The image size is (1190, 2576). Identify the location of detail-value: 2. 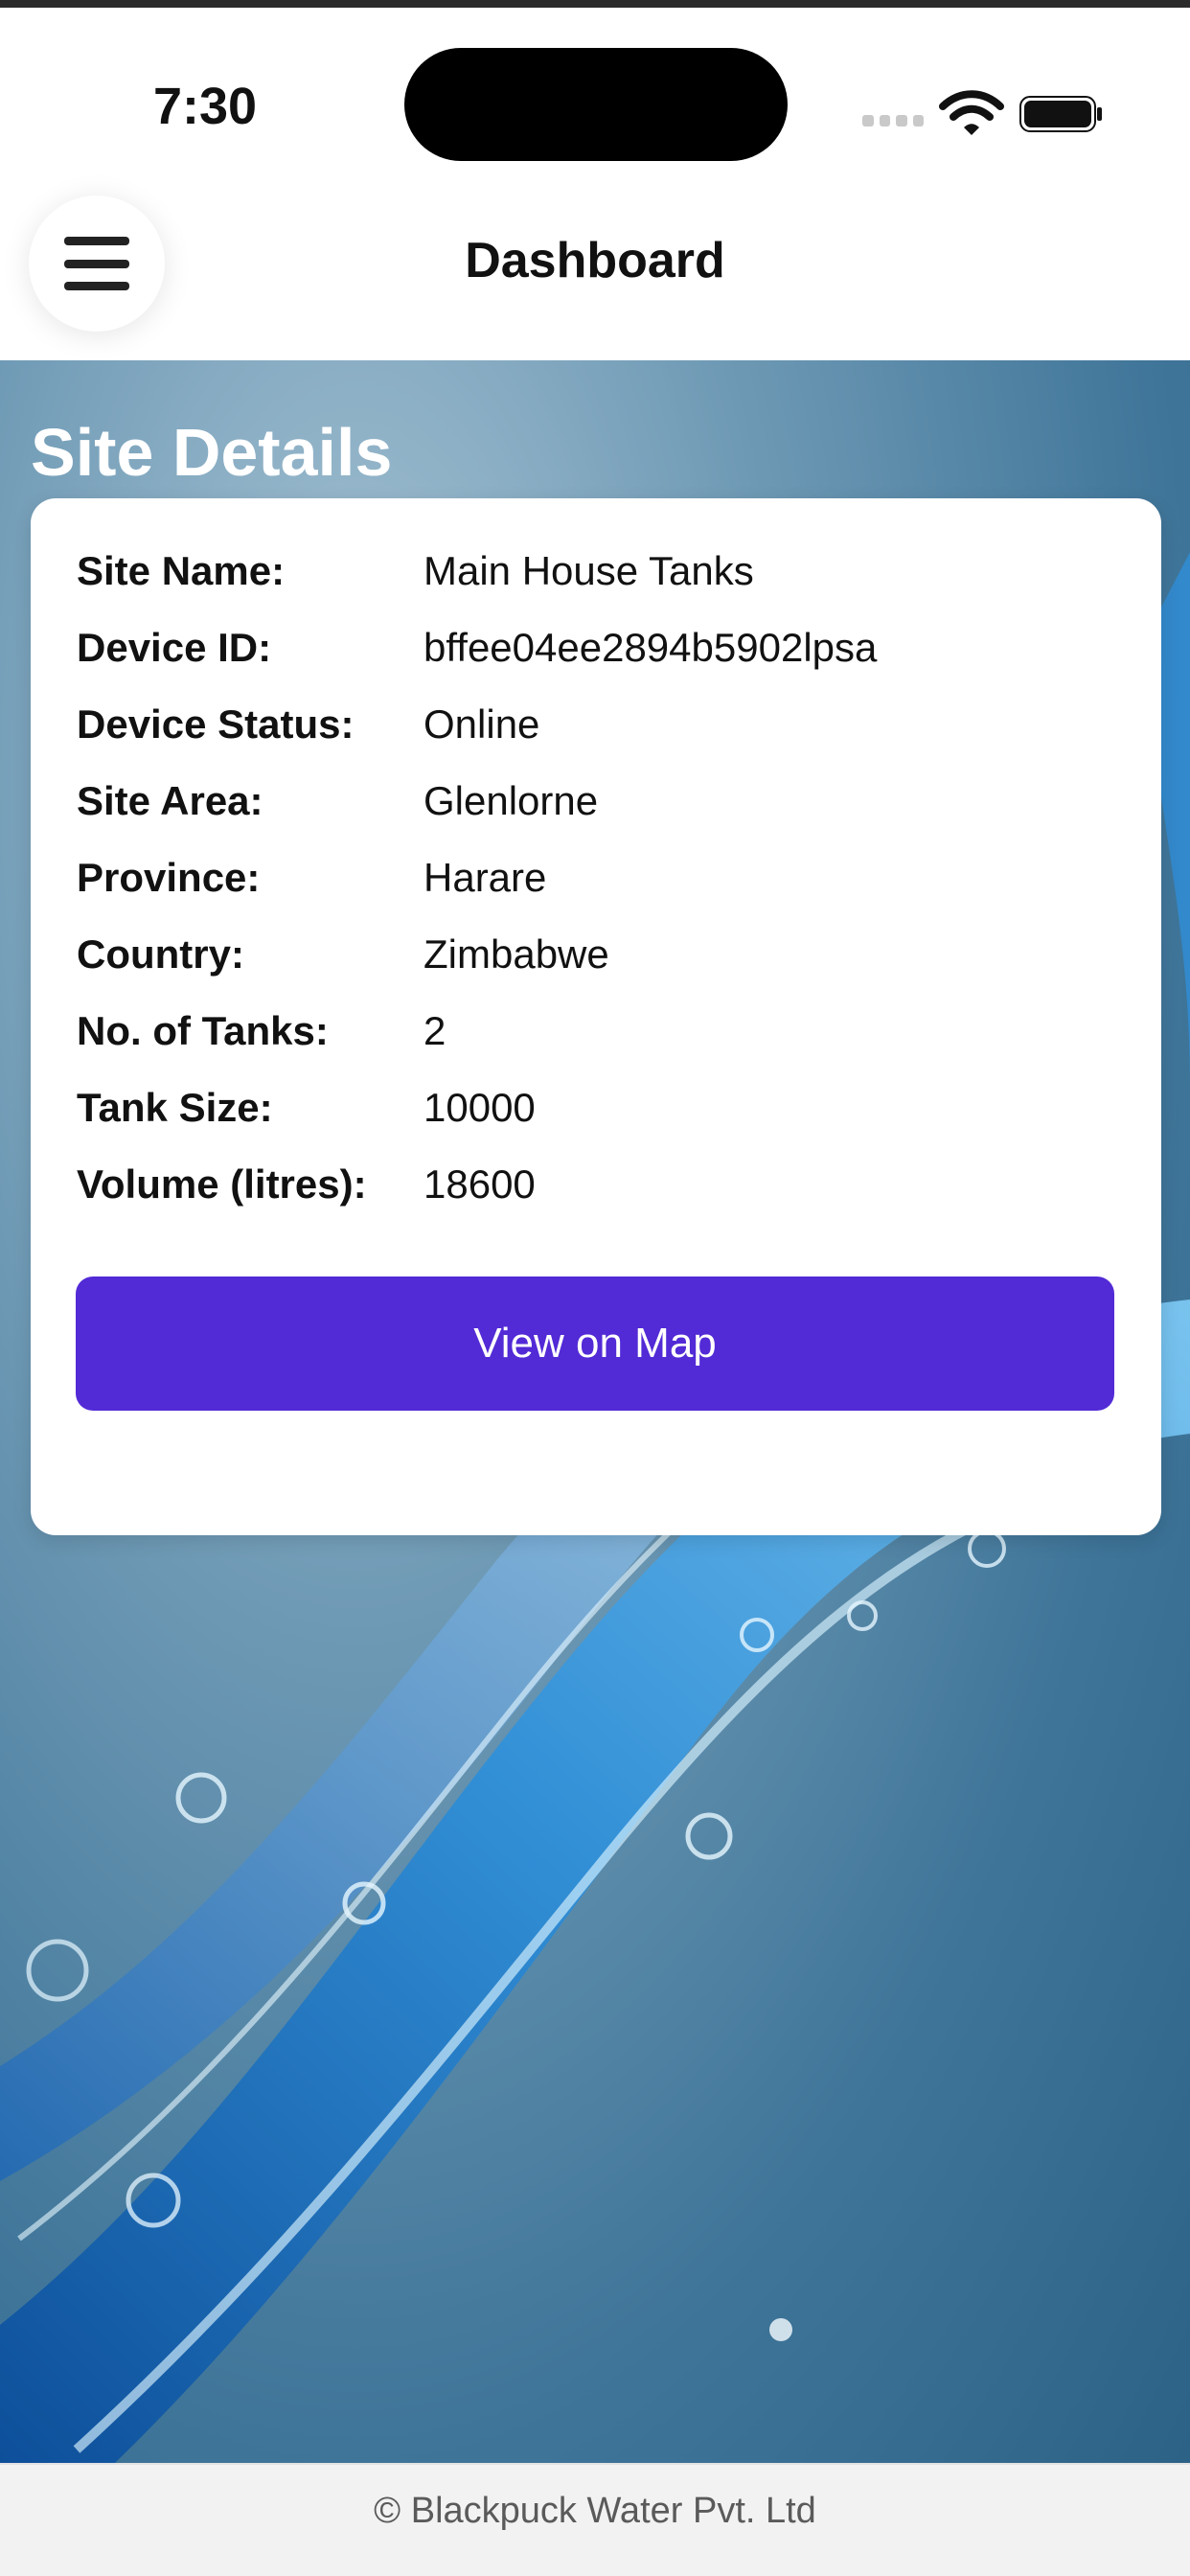
(435, 1030).